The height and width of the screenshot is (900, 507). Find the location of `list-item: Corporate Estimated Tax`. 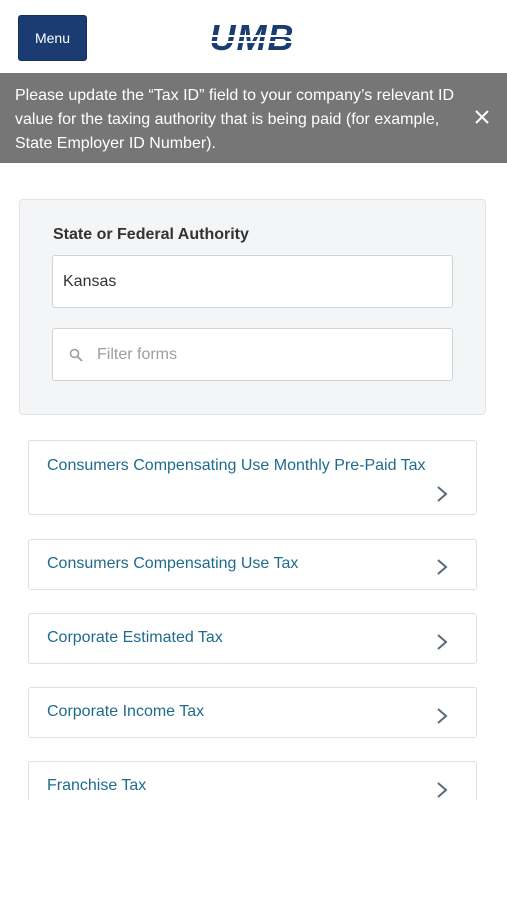

list-item: Corporate Estimated Tax is located at coordinates (252, 638).